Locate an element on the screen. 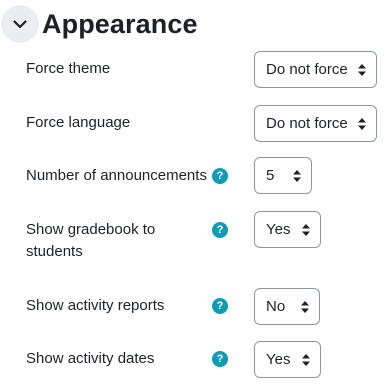 This screenshot has width=390, height=384. collapse-toggle-button is located at coordinates (20, 24).